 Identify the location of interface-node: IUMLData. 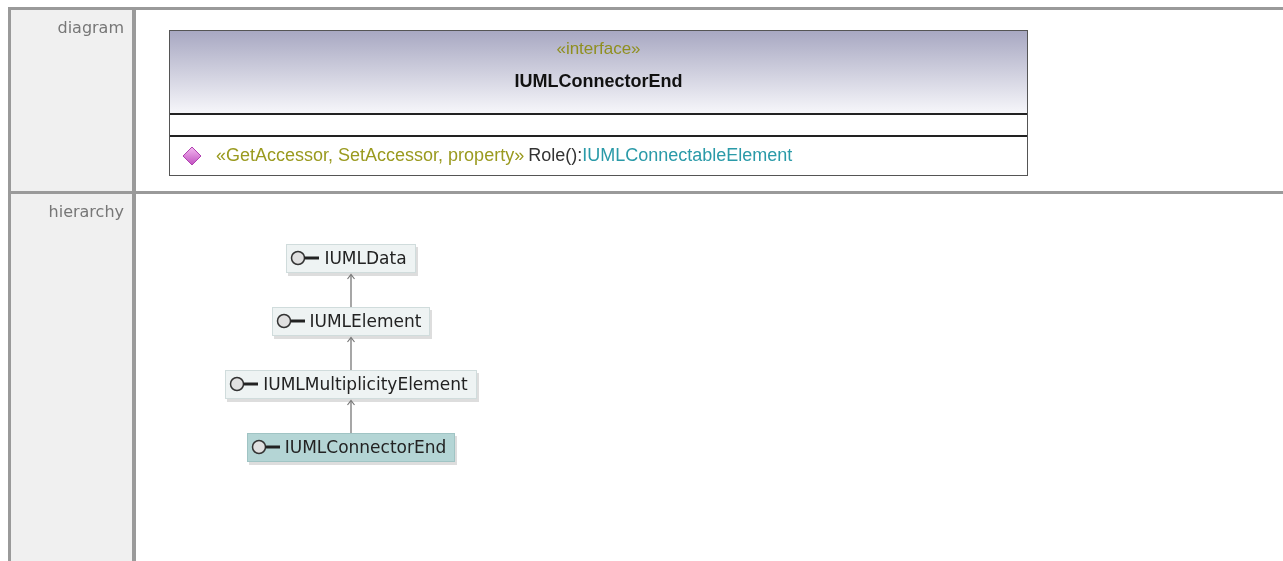
(351, 258).